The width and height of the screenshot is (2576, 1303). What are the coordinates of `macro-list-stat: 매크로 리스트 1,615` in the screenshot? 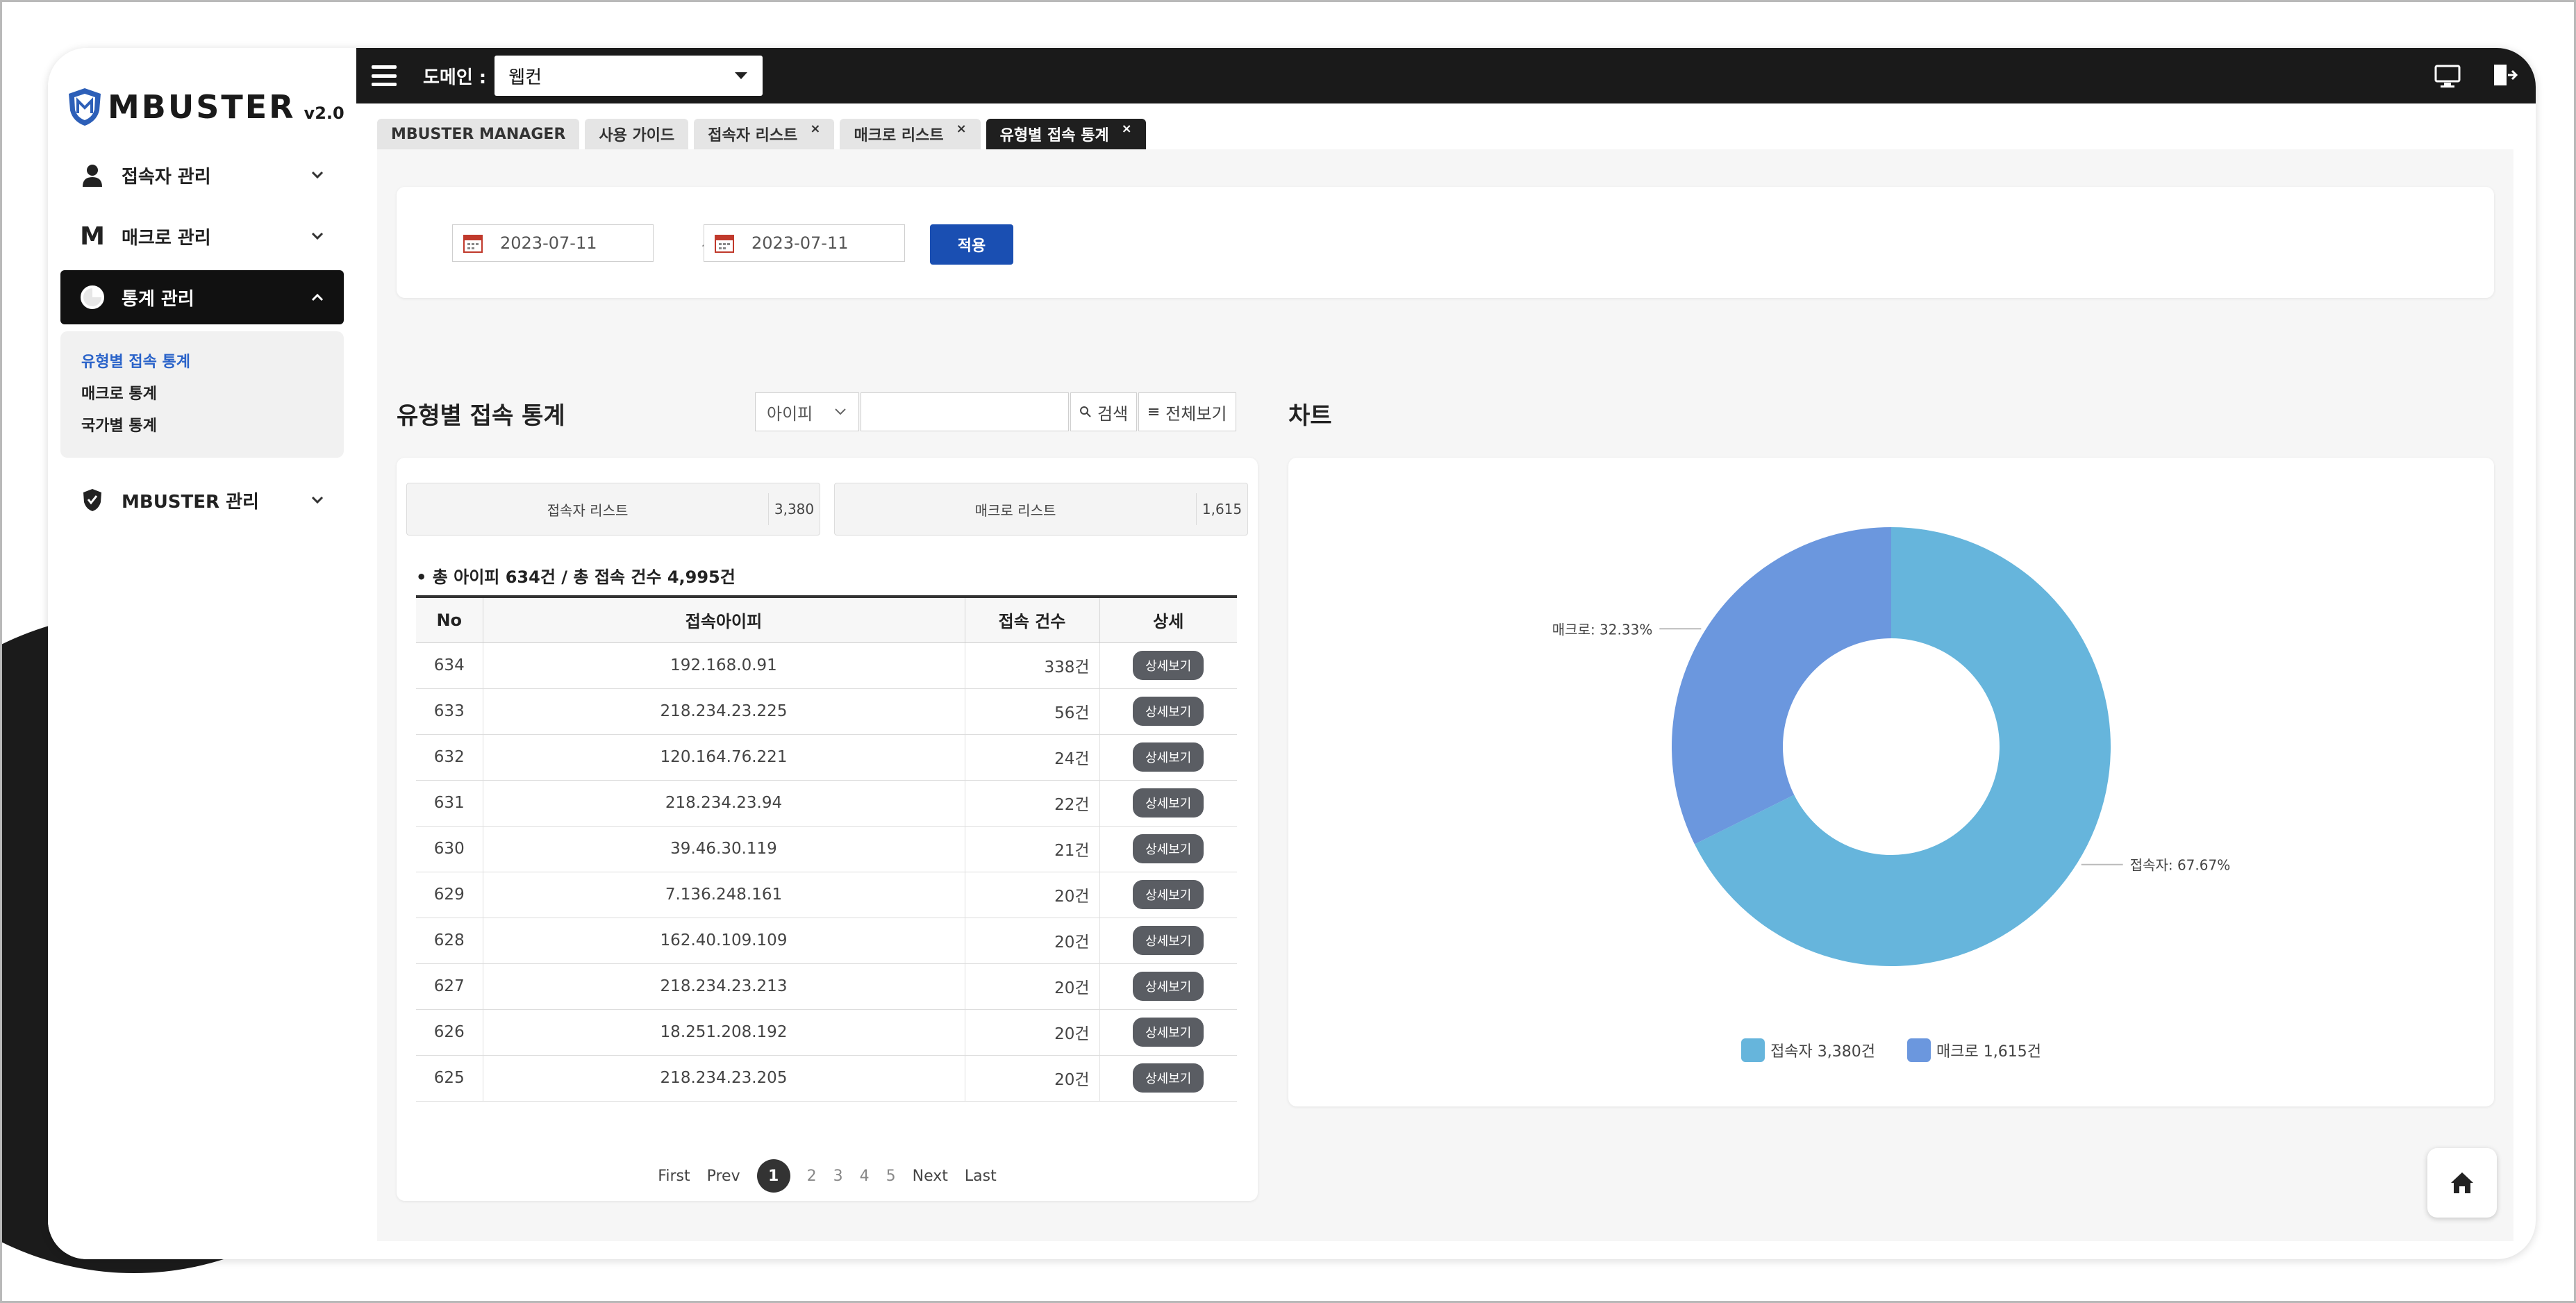 It's located at (1041, 510).